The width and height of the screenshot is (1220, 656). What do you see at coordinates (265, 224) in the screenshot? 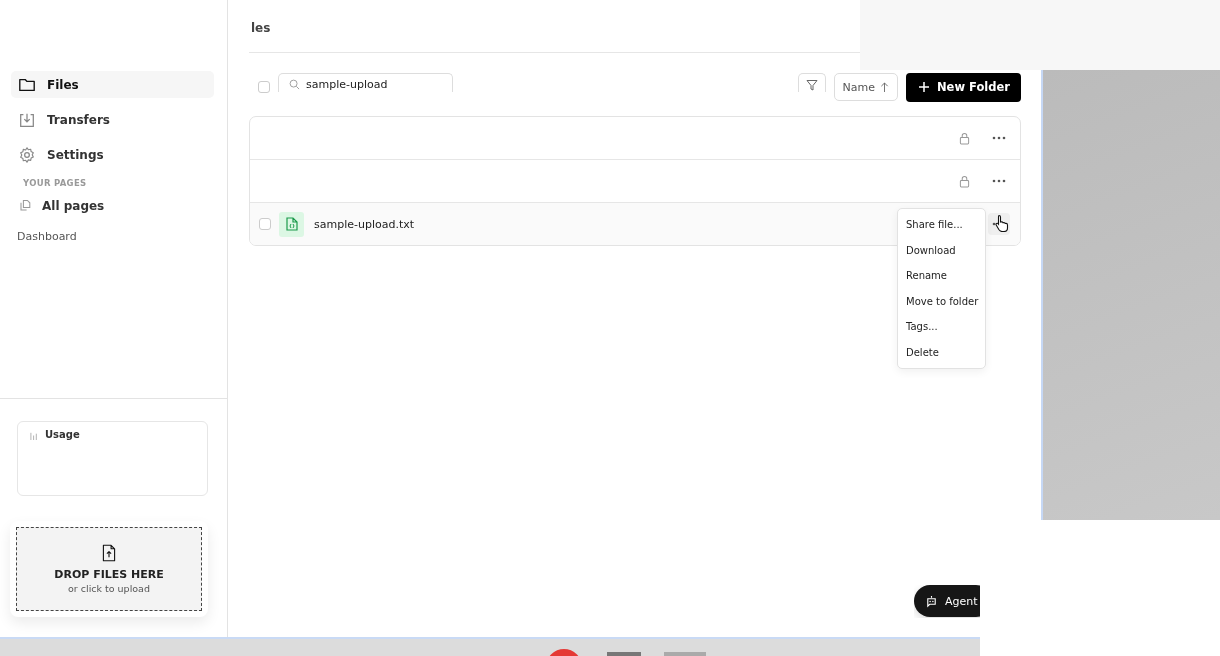
I see `row-checkbox` at bounding box center [265, 224].